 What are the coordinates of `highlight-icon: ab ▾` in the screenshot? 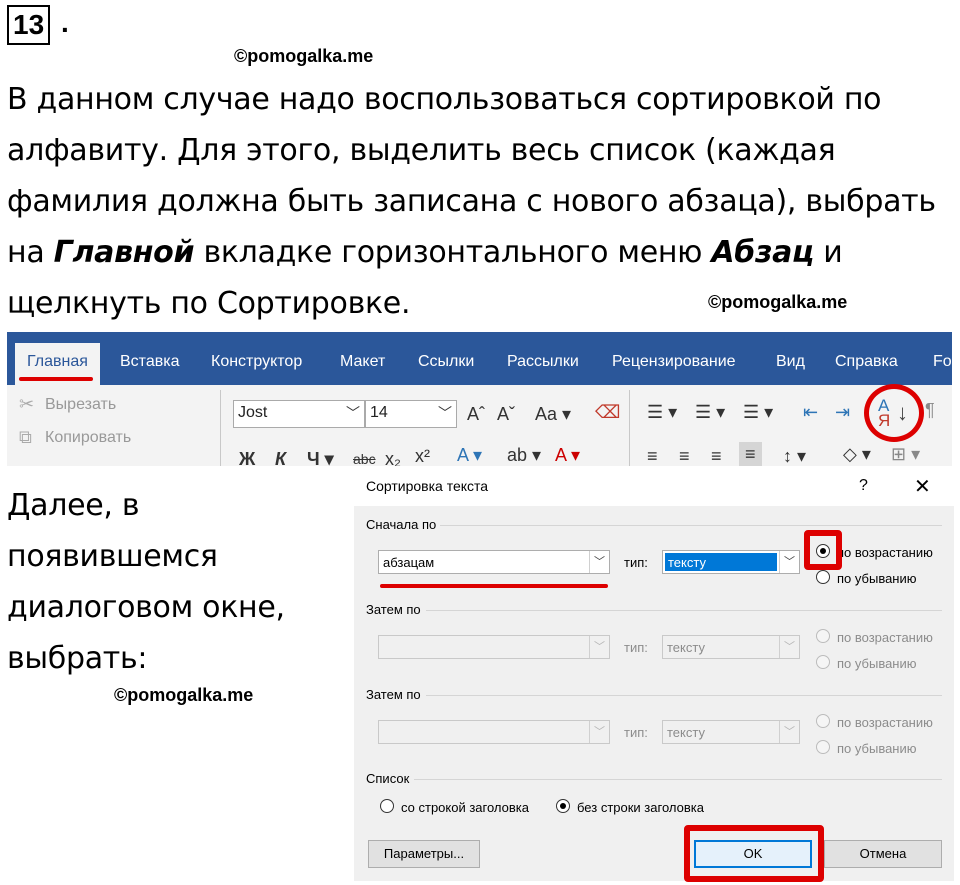 It's located at (524, 455).